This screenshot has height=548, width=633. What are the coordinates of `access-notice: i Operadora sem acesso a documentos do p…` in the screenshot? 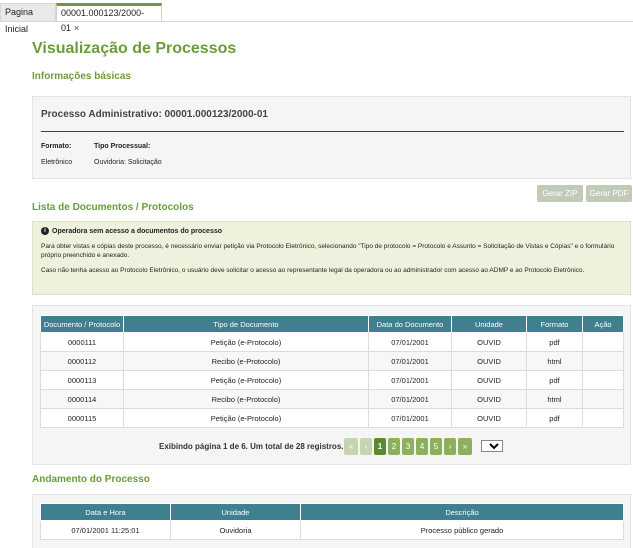 It's located at (331, 258).